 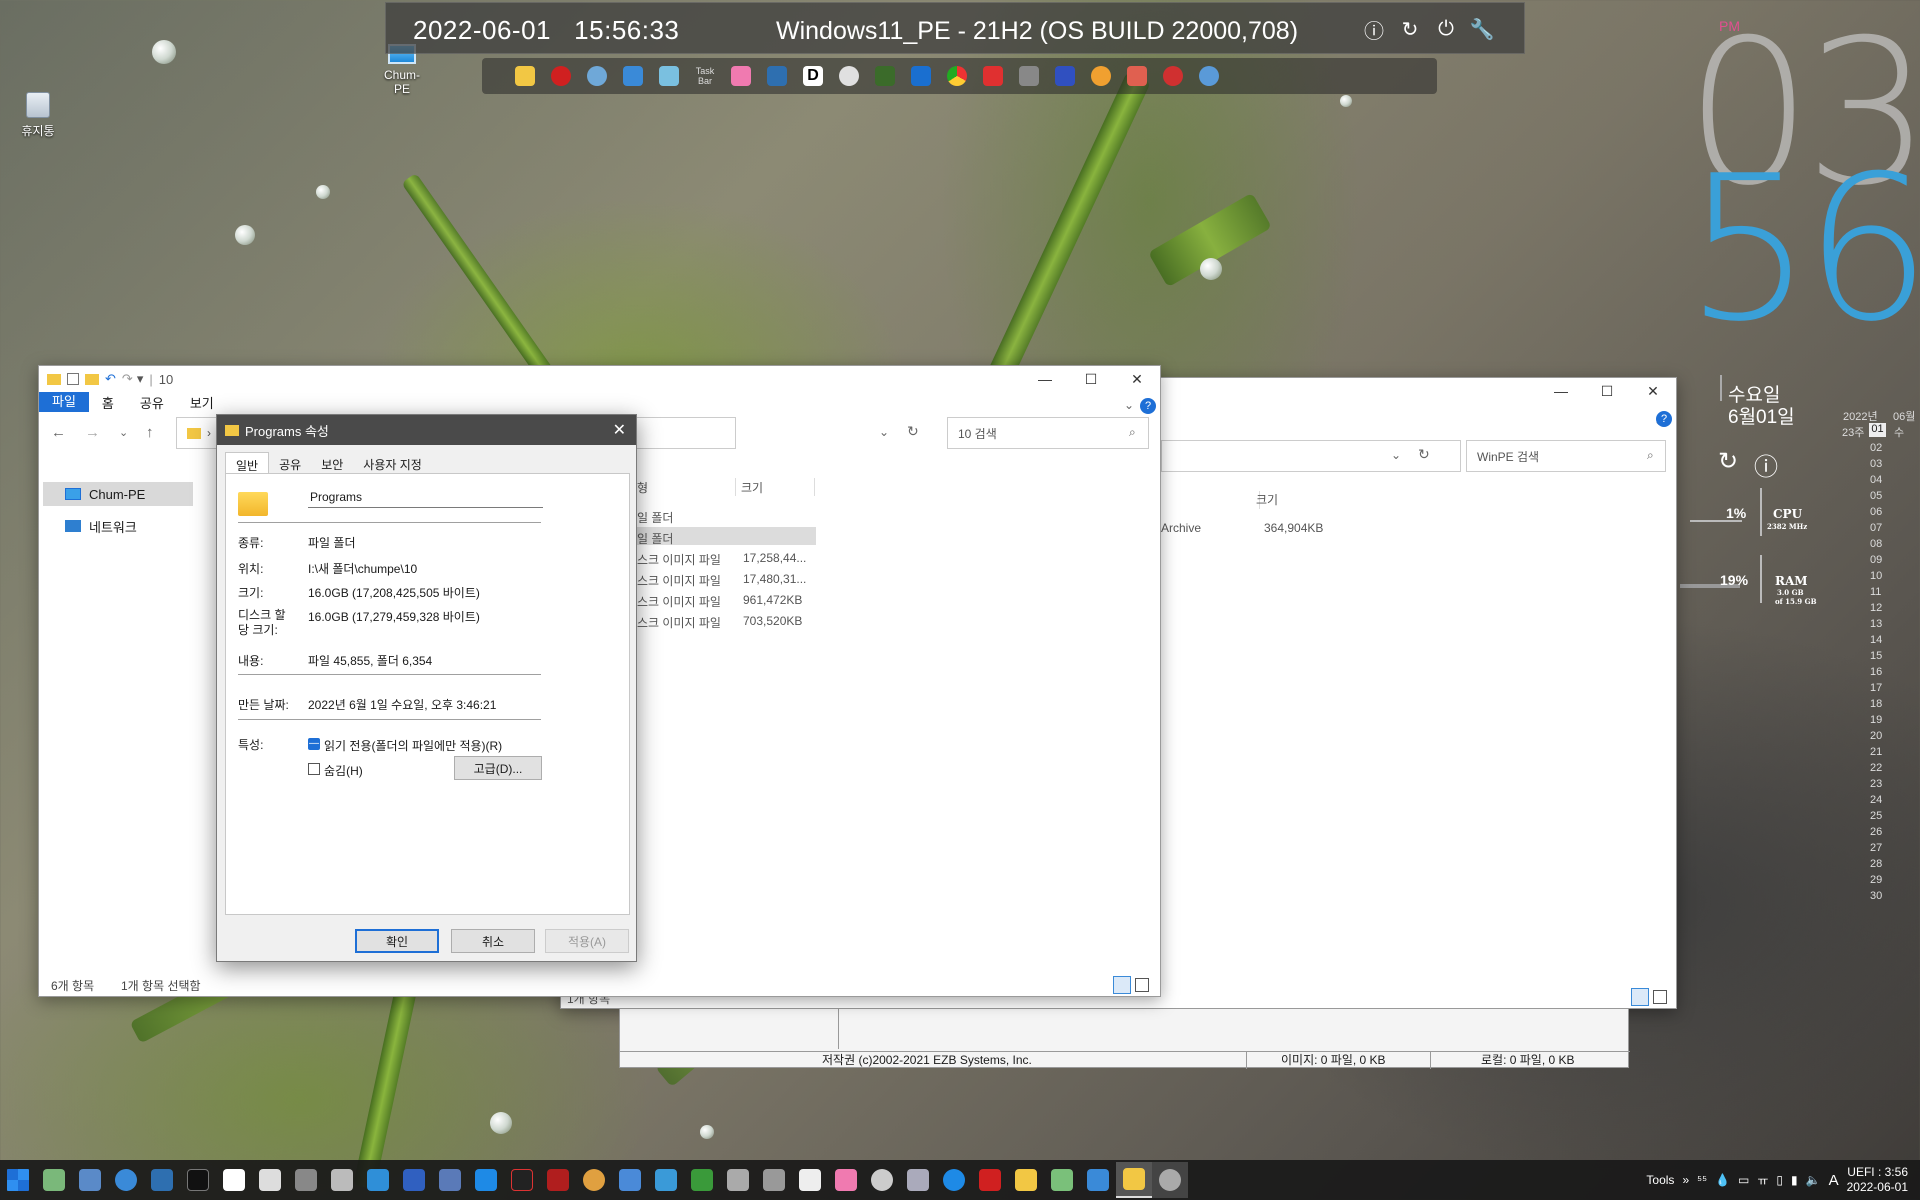 I want to click on terminal-icon, so click(x=198, y=1180).